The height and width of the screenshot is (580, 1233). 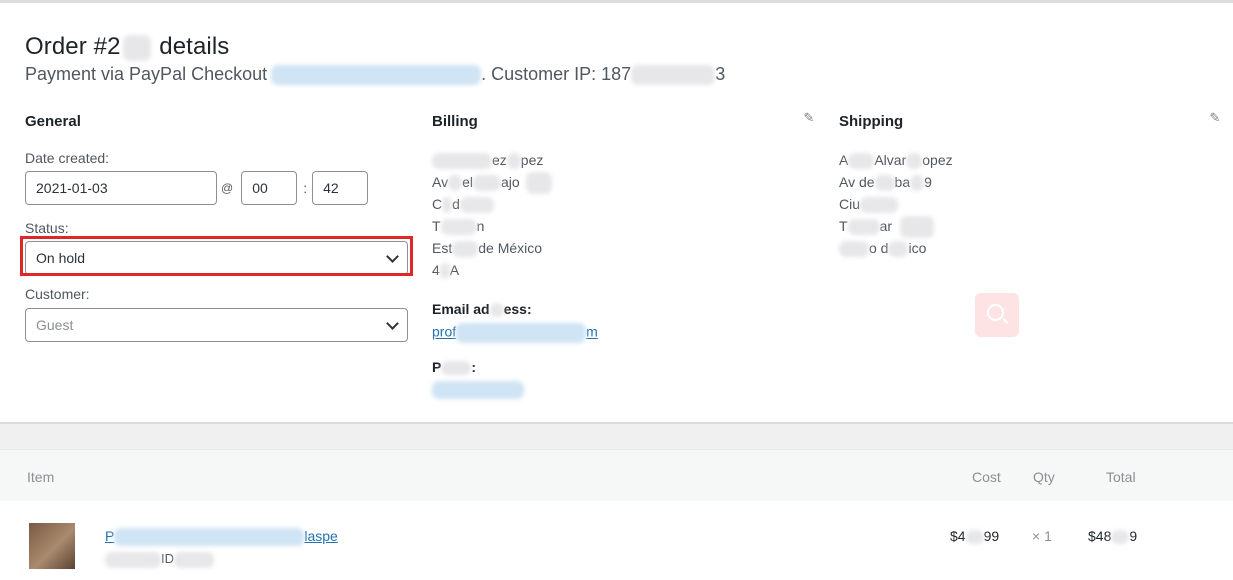 I want to click on item-cost: $4 99, so click(x=975, y=536).